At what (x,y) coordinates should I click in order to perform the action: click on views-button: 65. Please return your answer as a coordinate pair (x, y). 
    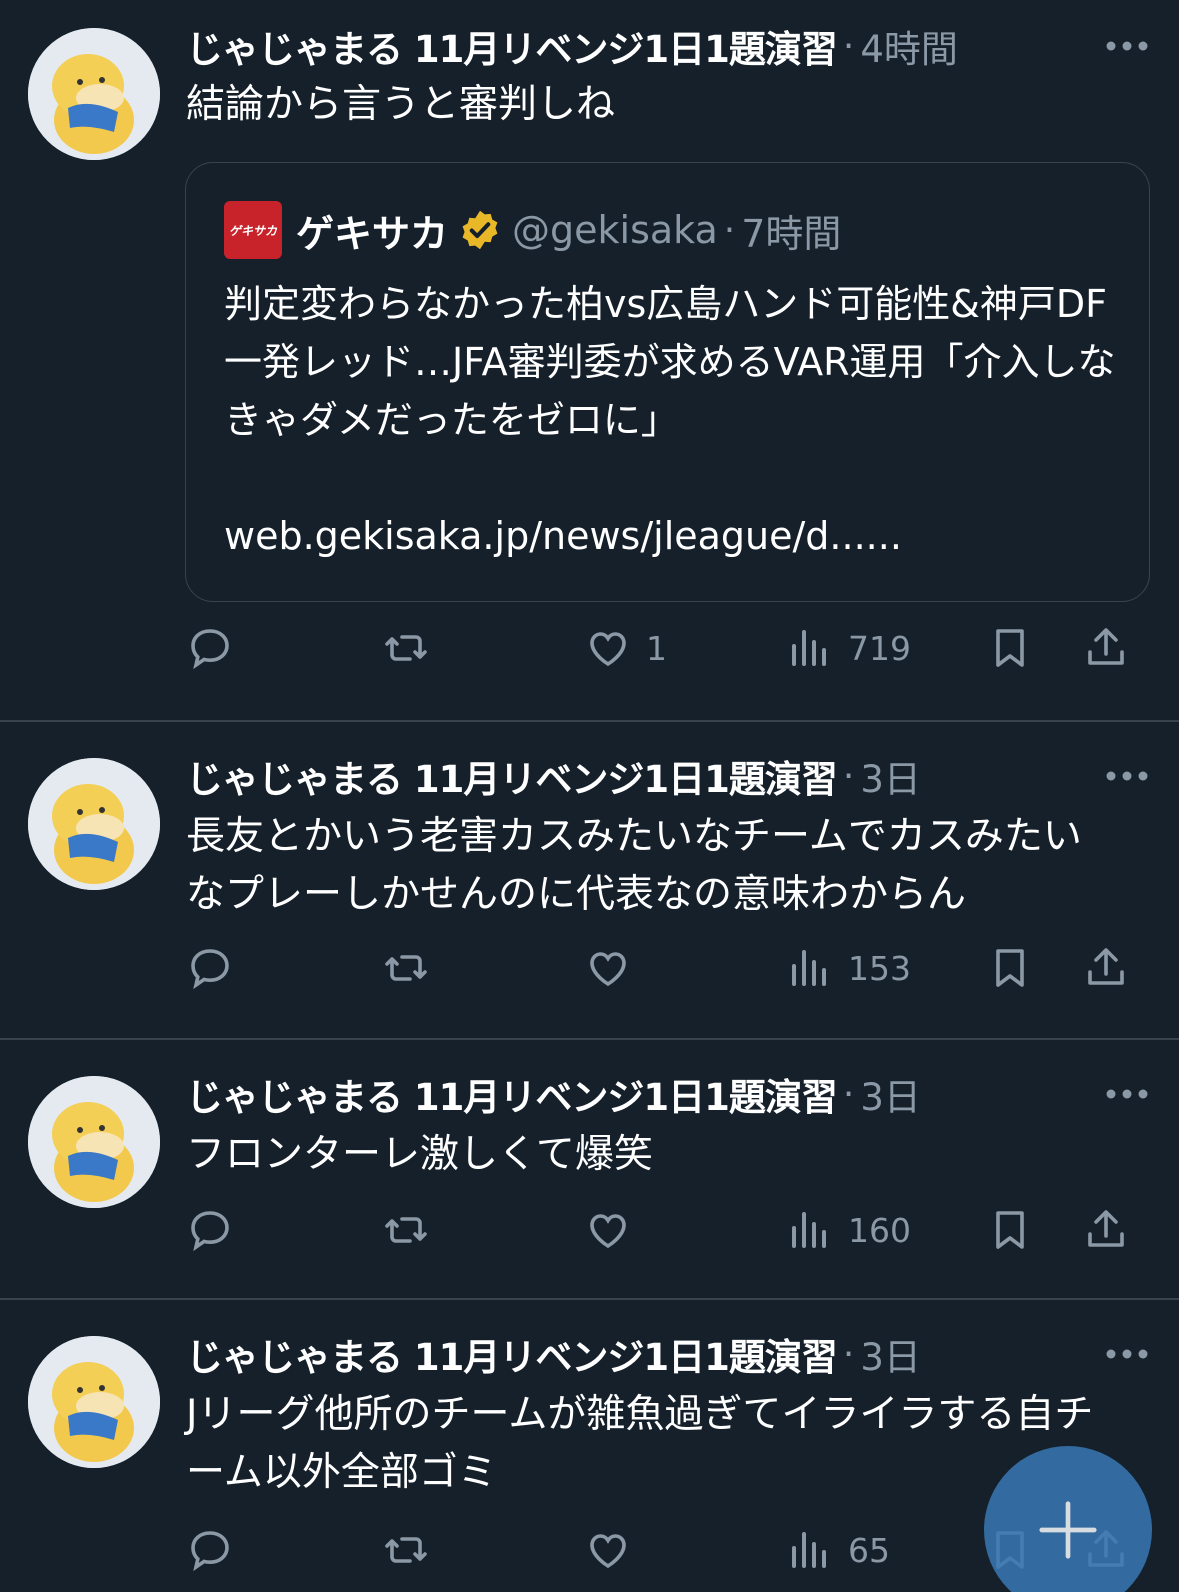
    Looking at the image, I should click on (838, 1550).